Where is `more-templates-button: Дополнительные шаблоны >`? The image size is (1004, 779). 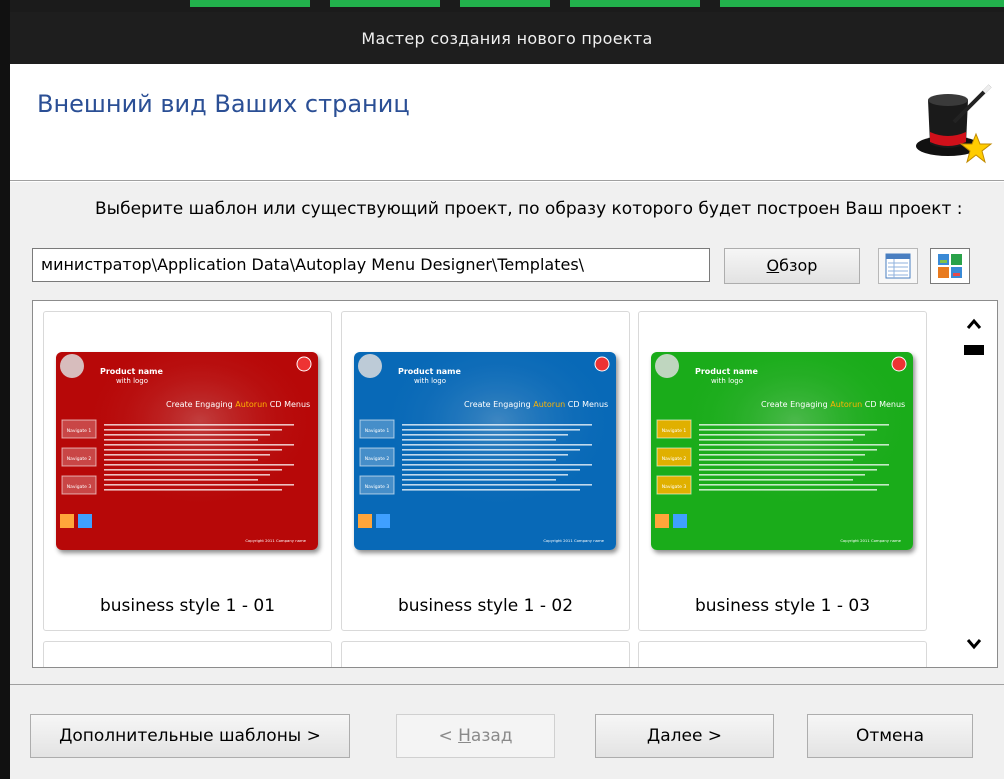 more-templates-button: Дополнительные шаблоны > is located at coordinates (190, 736).